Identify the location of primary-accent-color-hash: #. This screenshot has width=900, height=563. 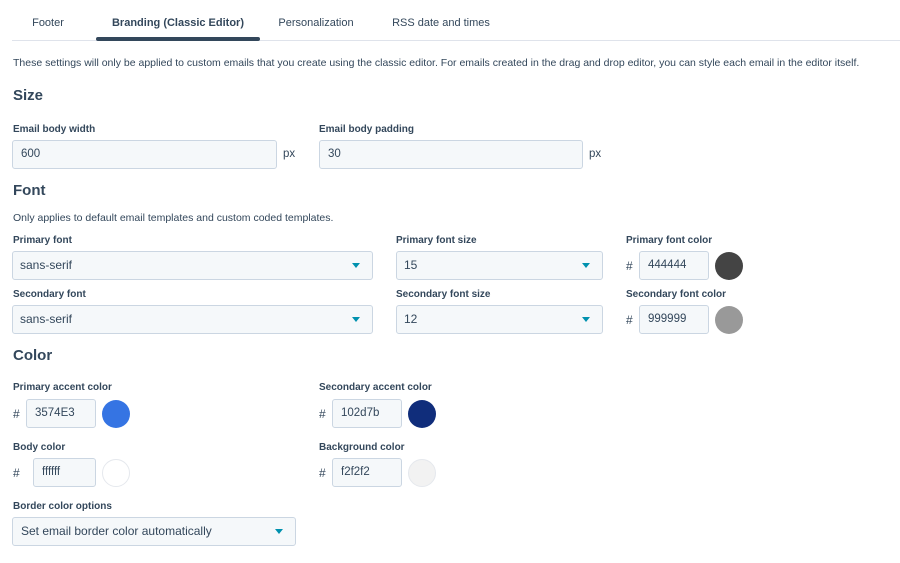
(16, 414).